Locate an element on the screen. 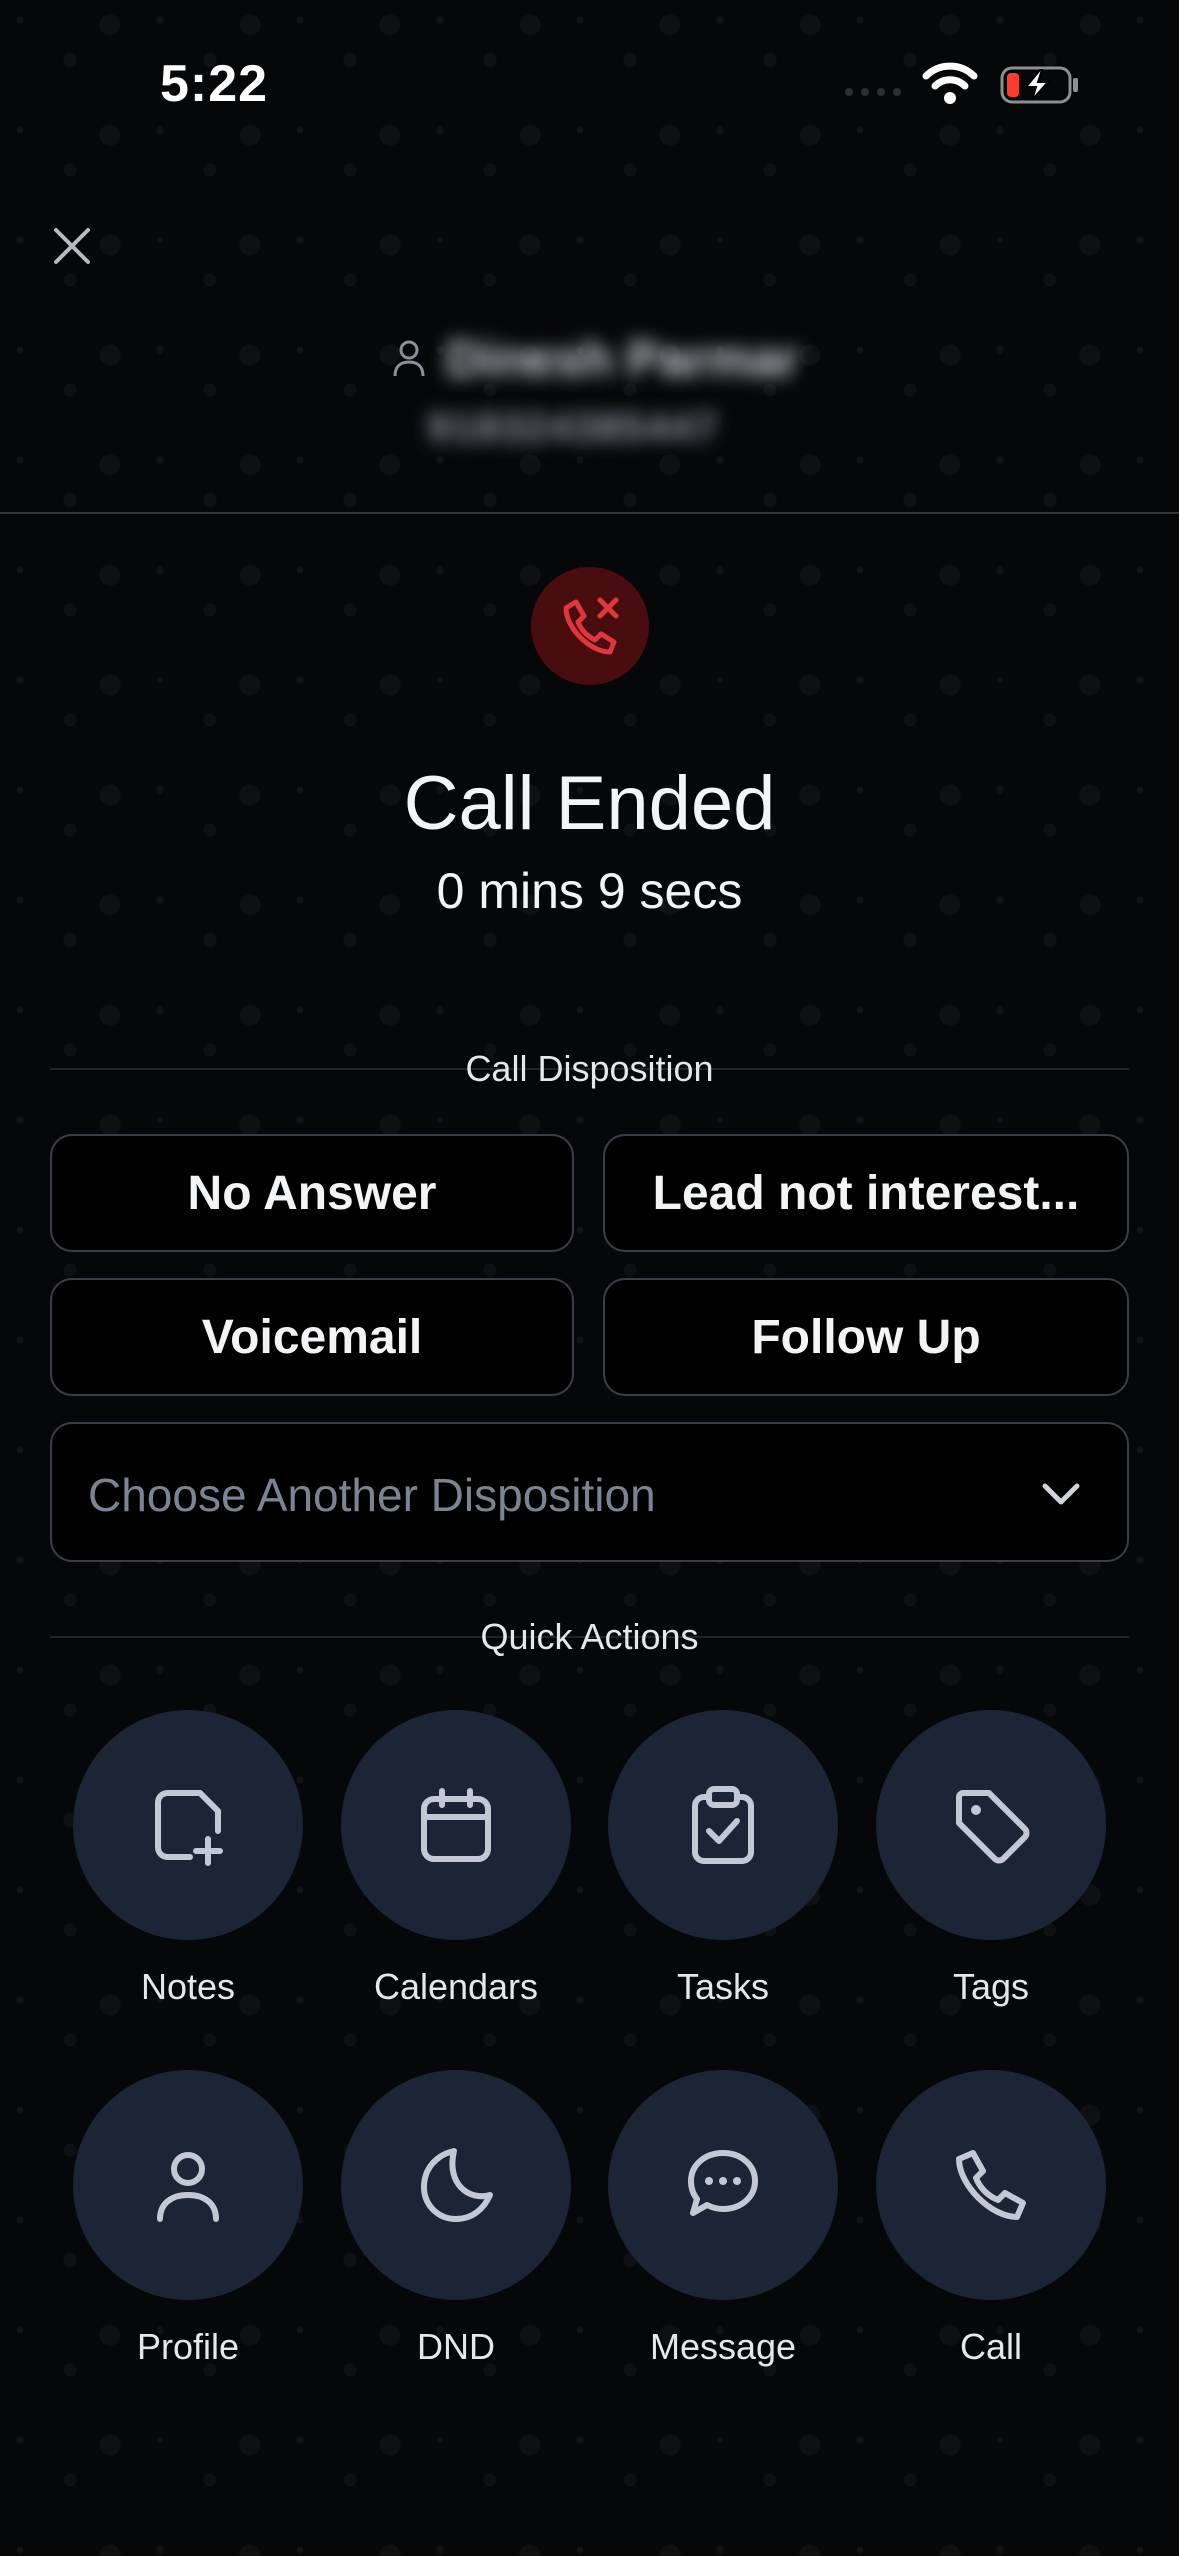 This screenshot has width=1179, height=2556. disposition-select: Choose Another Disposition is located at coordinates (589, 1492).